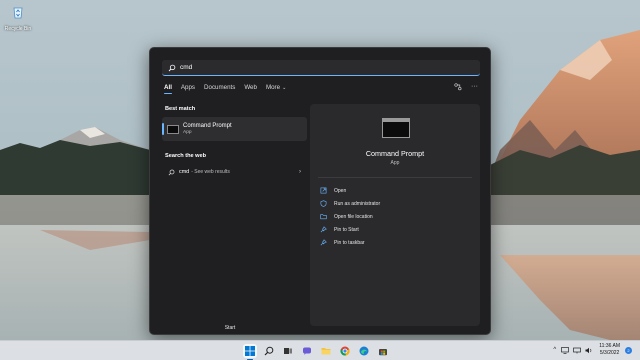  I want to click on taskbar-search-button, so click(269, 351).